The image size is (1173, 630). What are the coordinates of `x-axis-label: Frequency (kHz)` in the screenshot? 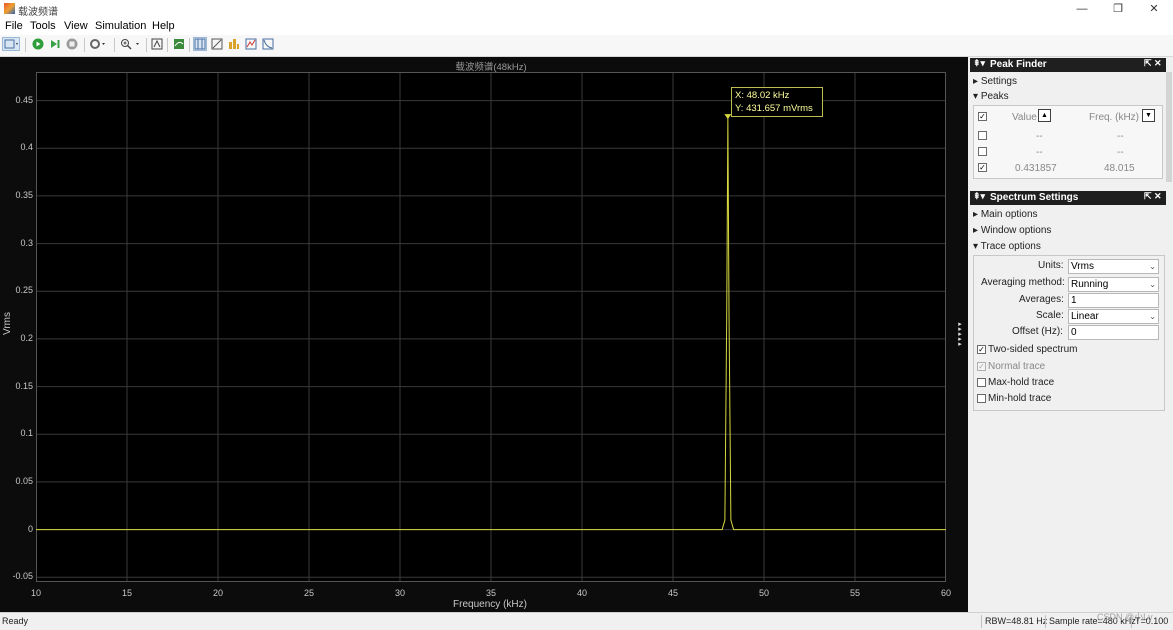 It's located at (490, 604).